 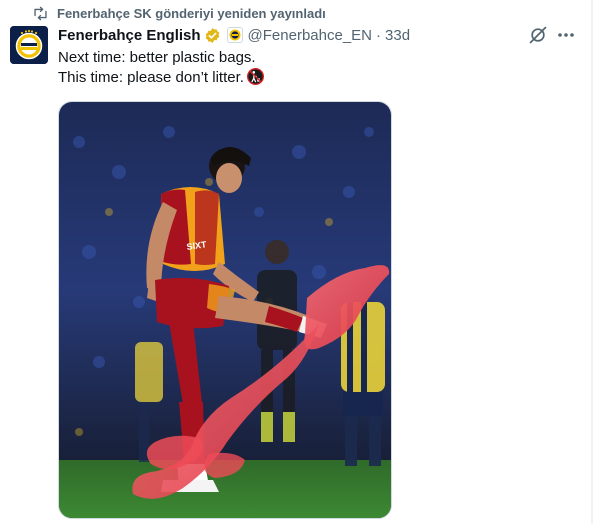 I want to click on avatar, so click(x=29, y=45).